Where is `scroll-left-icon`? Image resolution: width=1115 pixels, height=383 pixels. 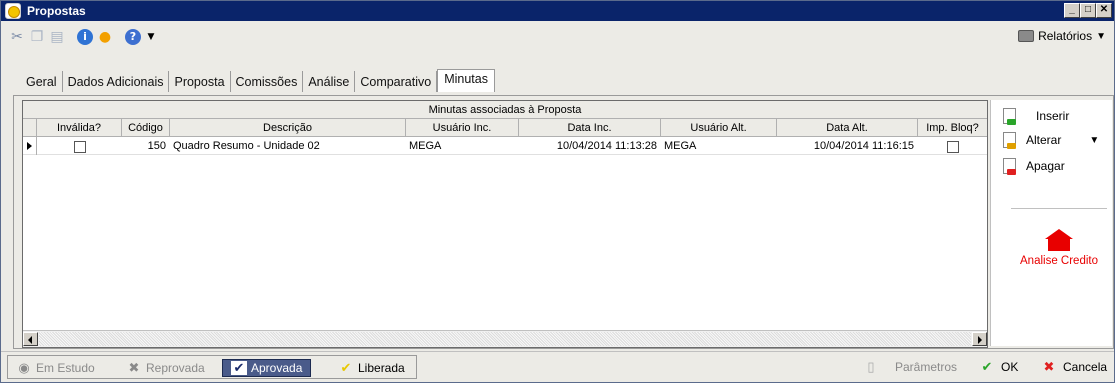
scroll-left-icon is located at coordinates (30, 339).